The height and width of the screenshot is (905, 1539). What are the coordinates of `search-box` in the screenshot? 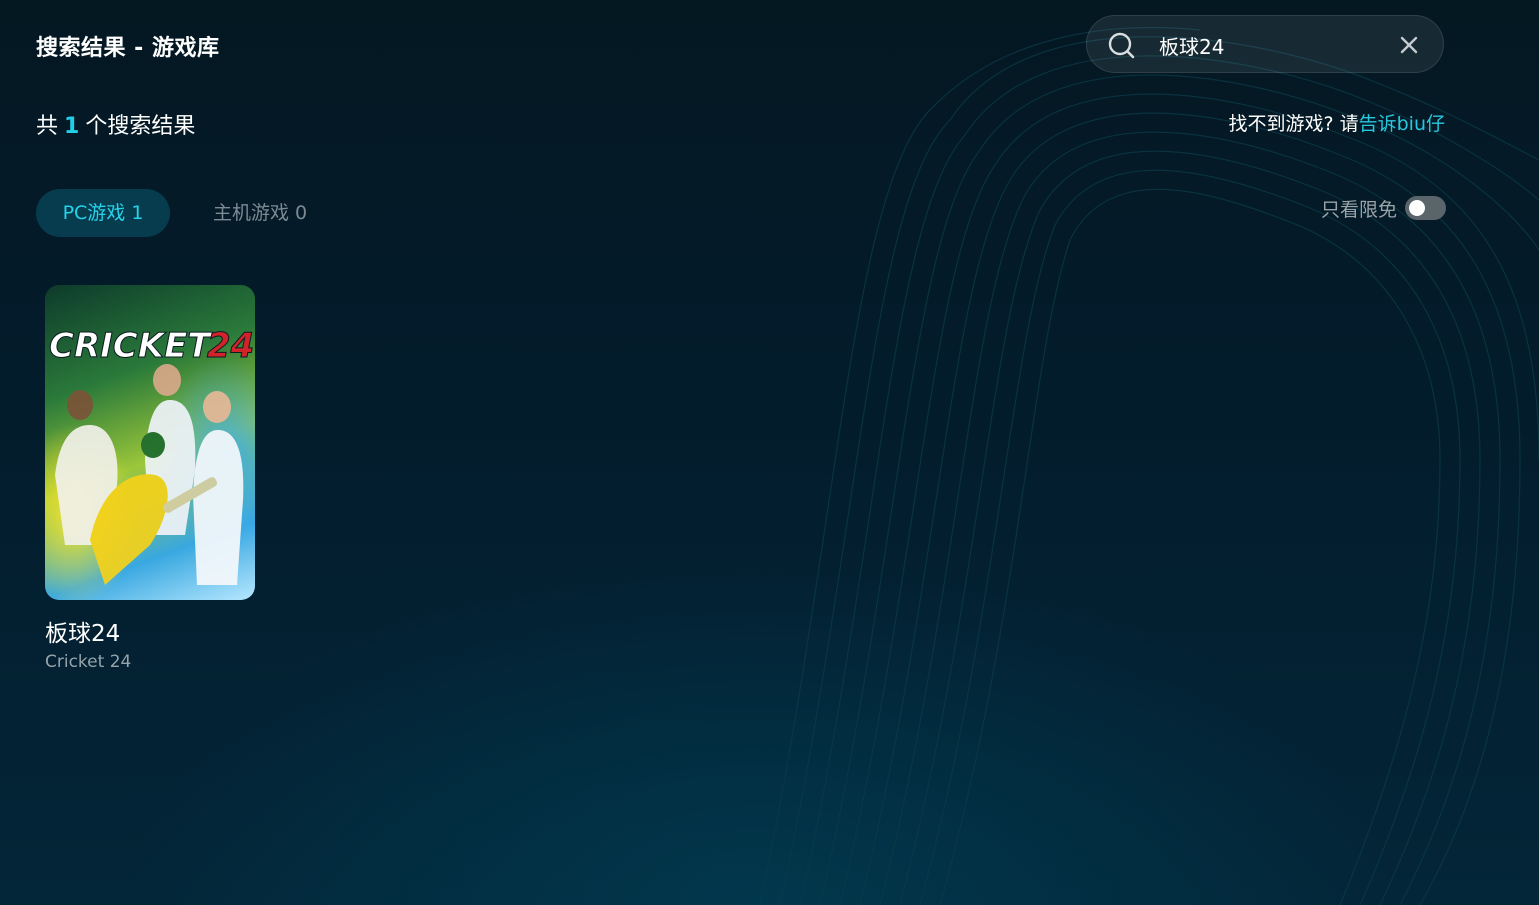 It's located at (1265, 44).